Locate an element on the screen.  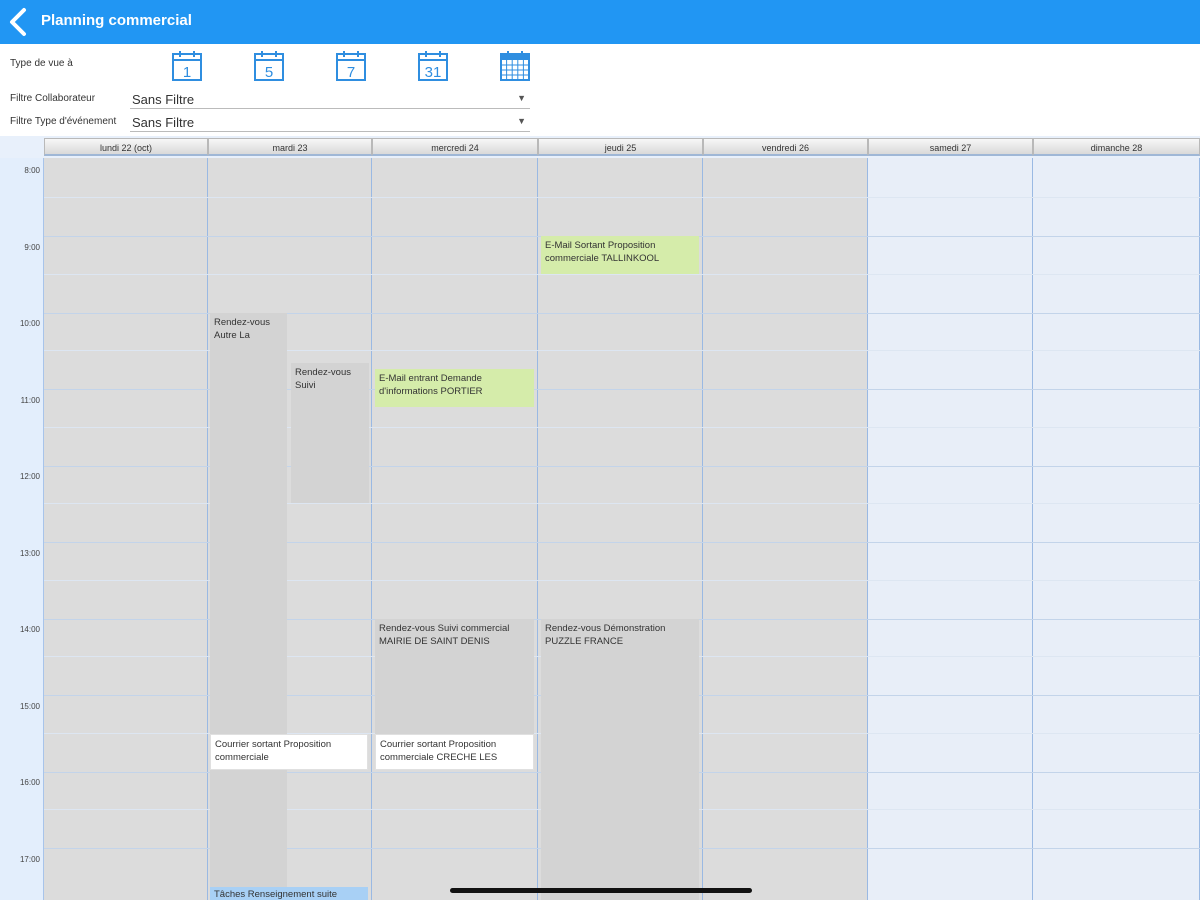
view-workweek-button: 5 is located at coordinates (269, 66).